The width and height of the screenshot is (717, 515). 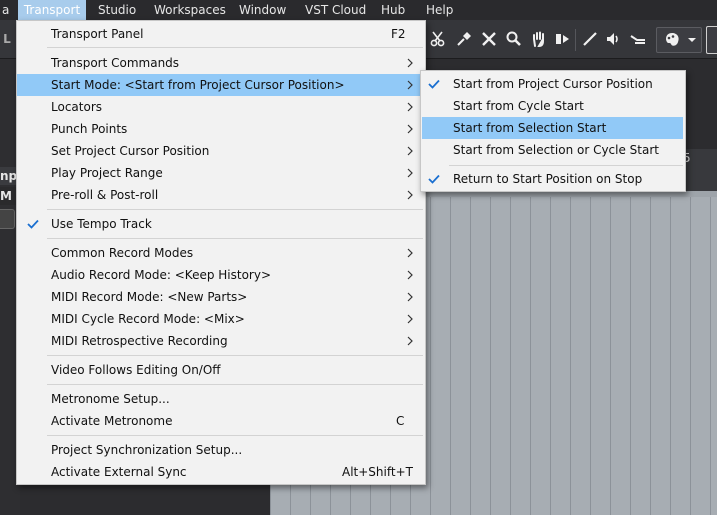 I want to click on menu-item-label: Transport Commands, so click(x=115, y=63).